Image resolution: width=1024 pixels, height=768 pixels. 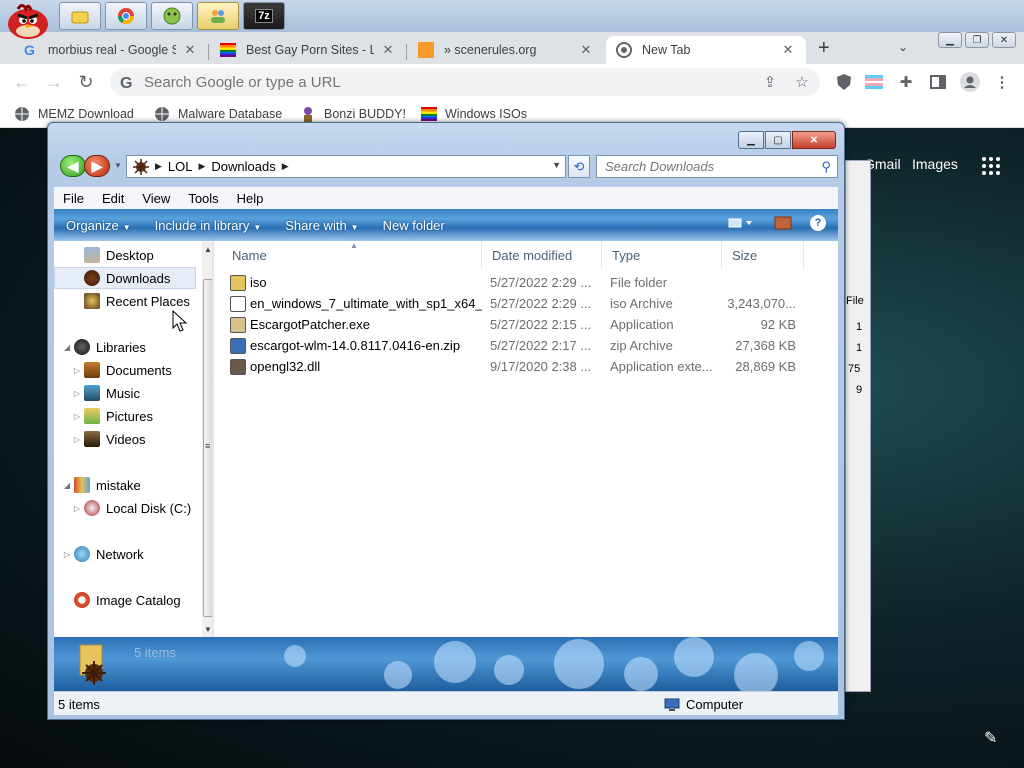 What do you see at coordinates (474, 114) in the screenshot?
I see `bookmark-windows-isos: Windows ISOs` at bounding box center [474, 114].